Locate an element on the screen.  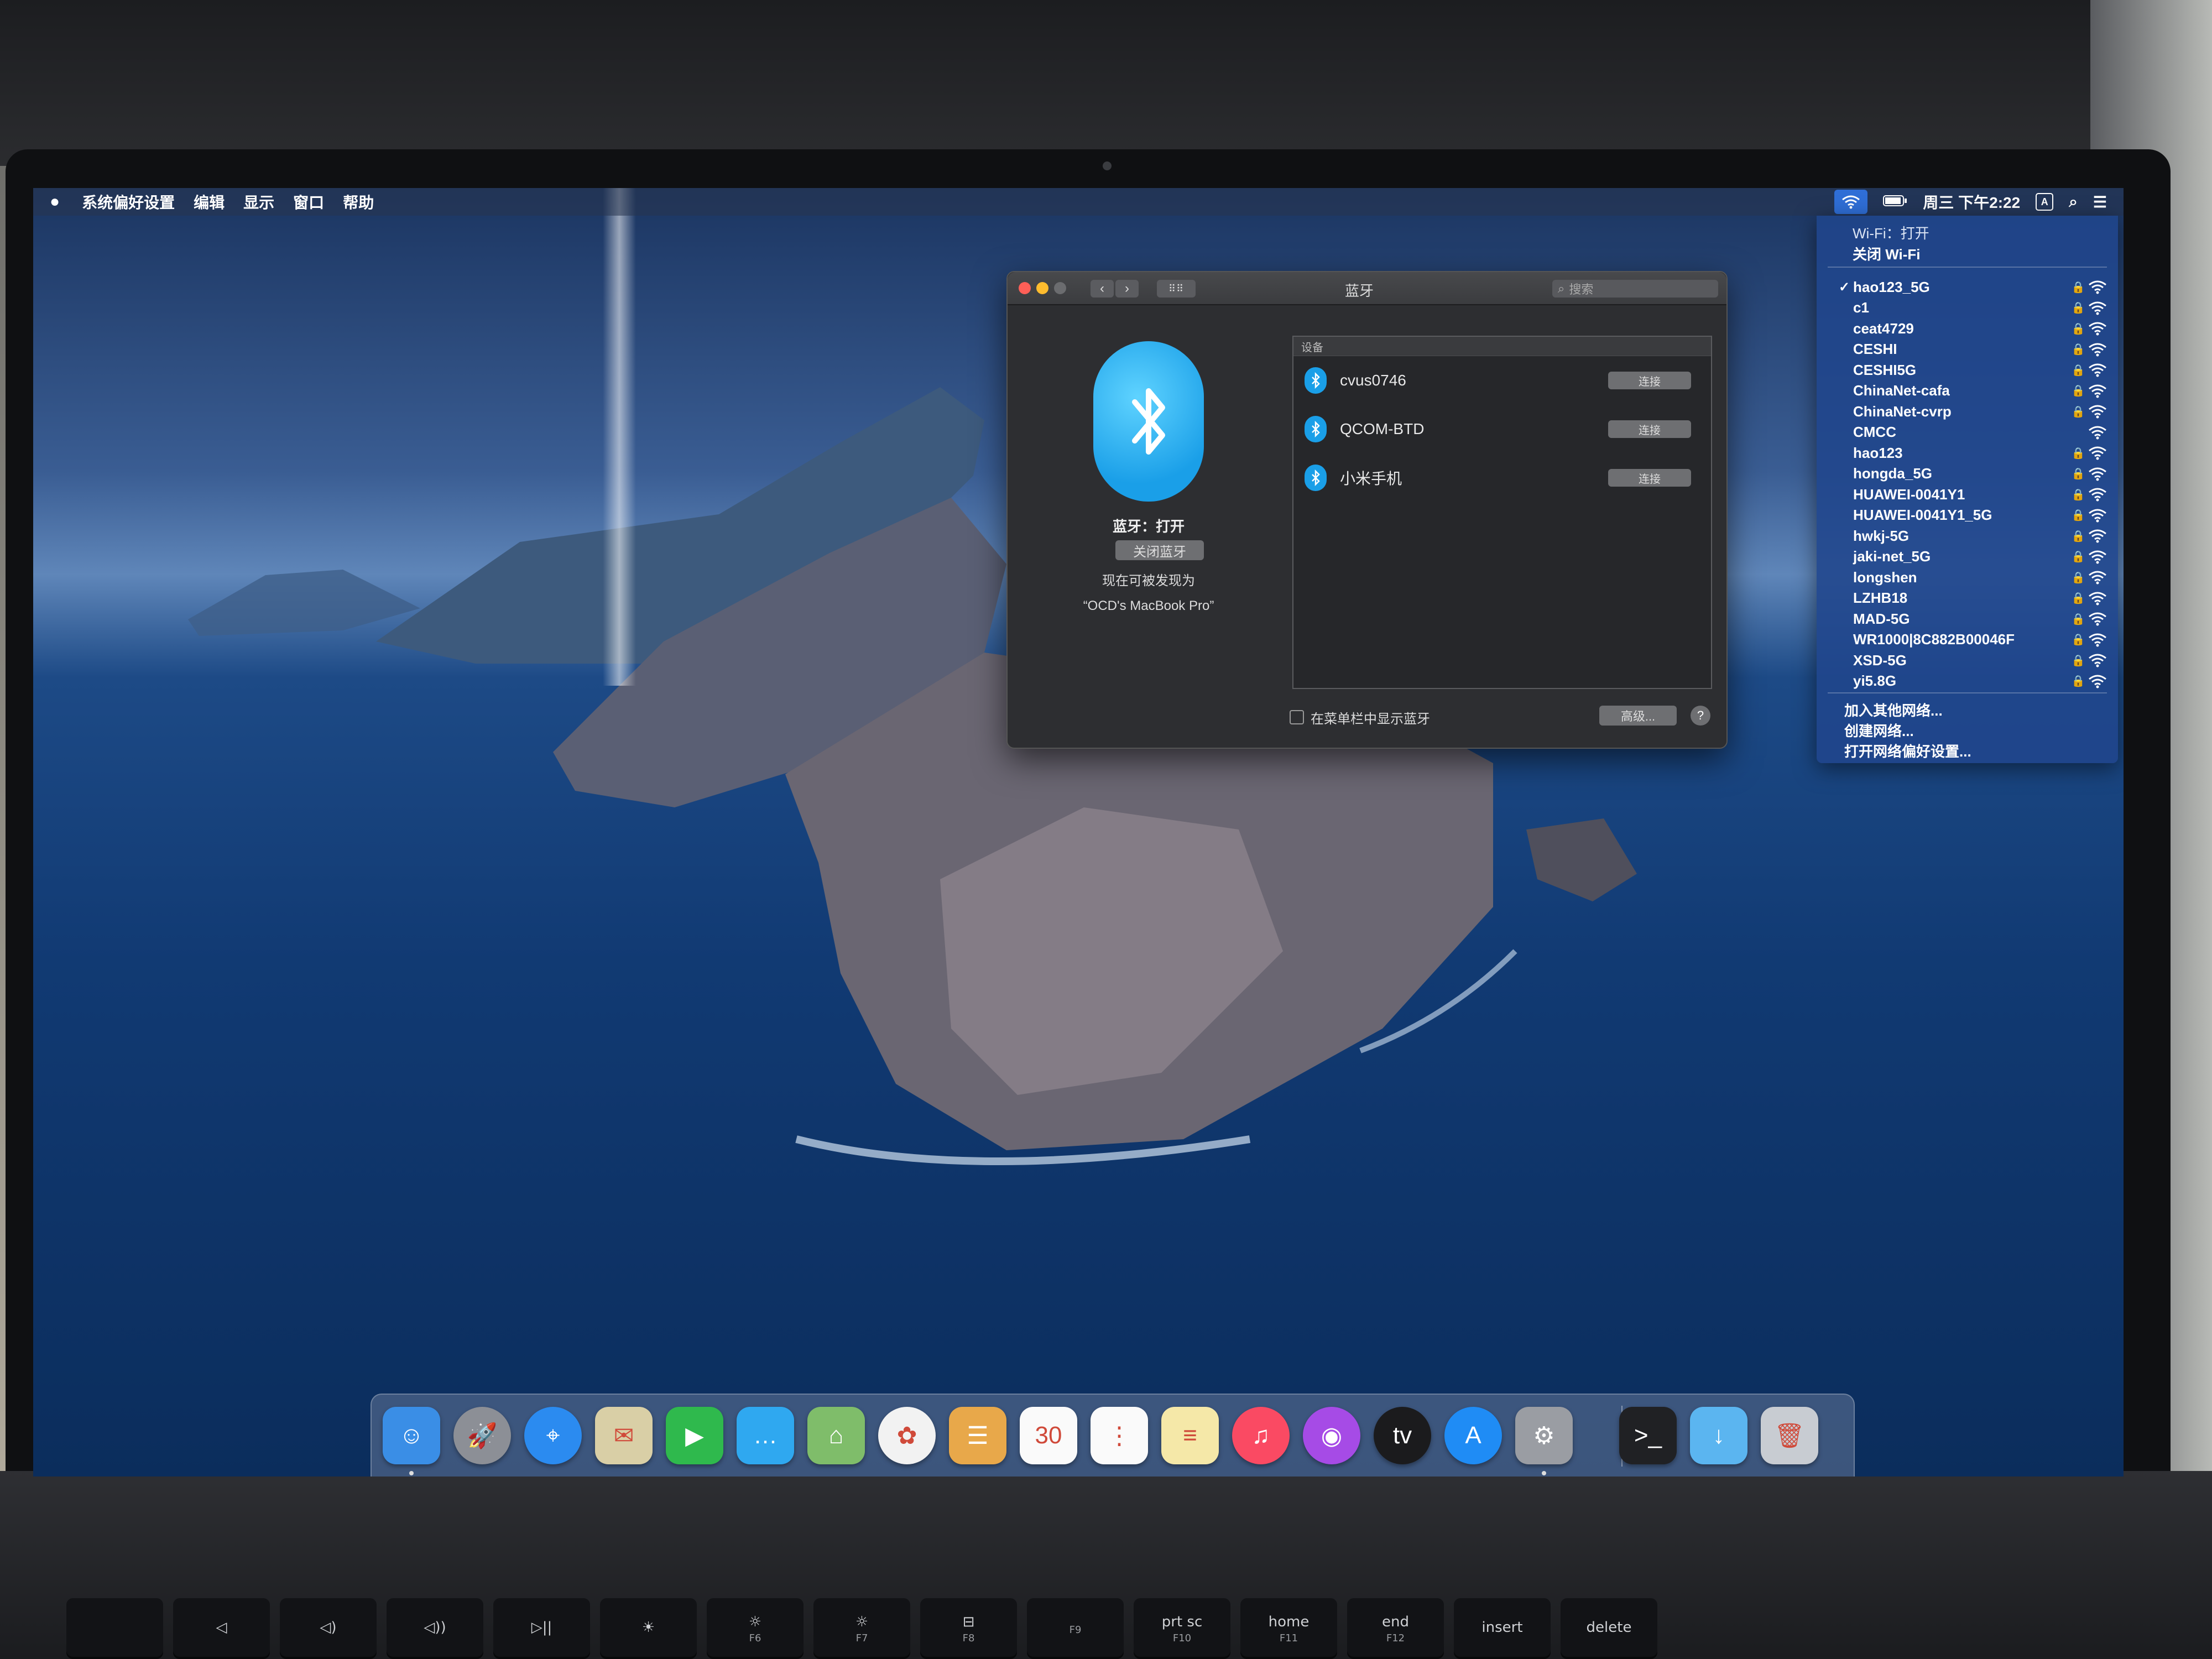
podcasts-icon: ◉ is located at coordinates (1331, 1436).